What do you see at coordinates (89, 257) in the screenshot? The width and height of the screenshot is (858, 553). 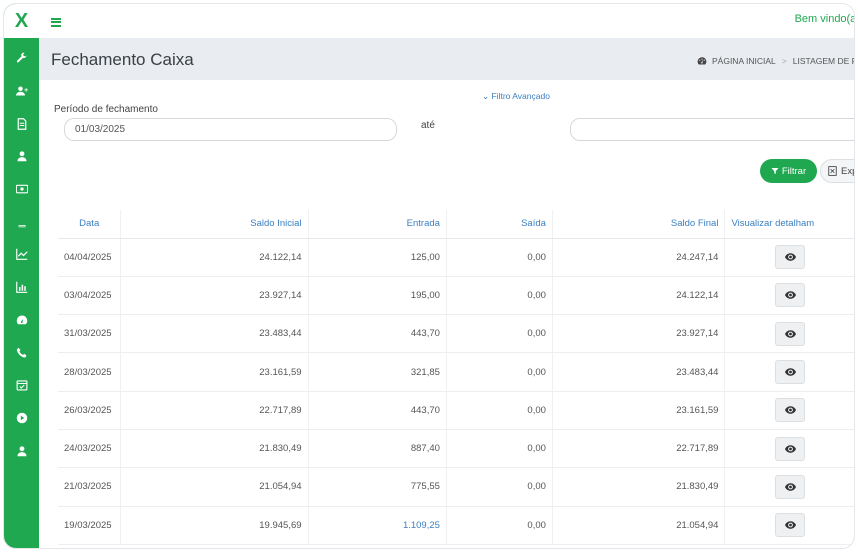 I see `cell-data: 04/04/2025` at bounding box center [89, 257].